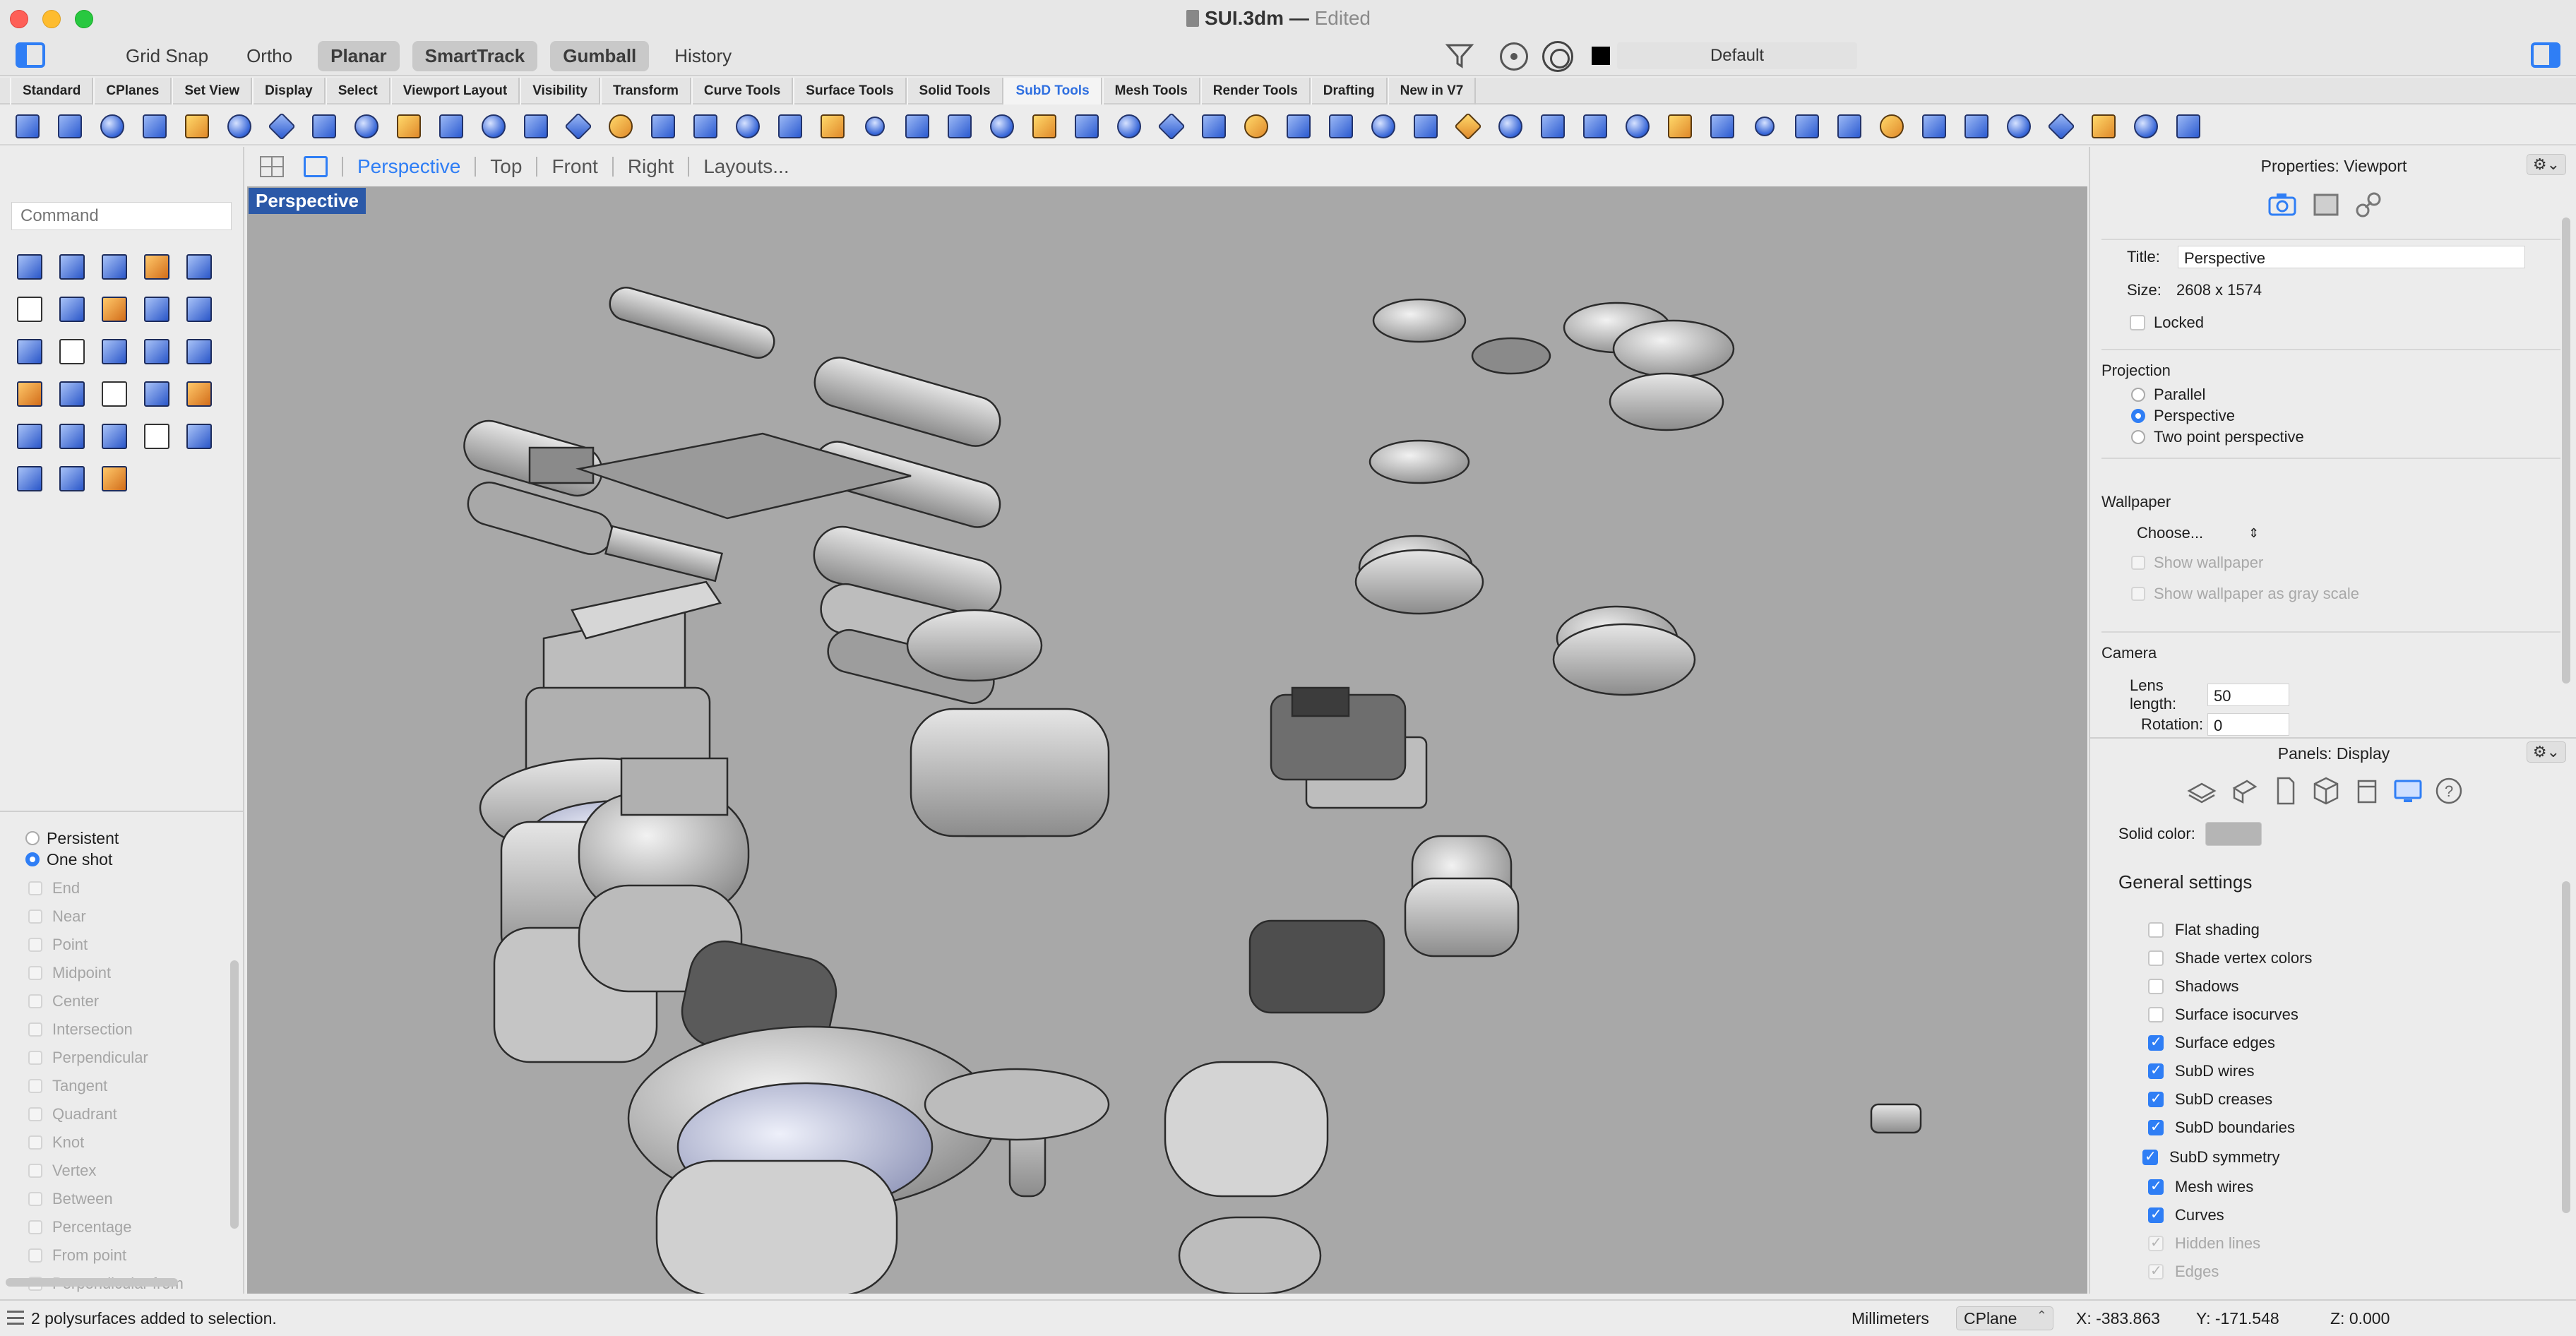 This screenshot has height=1336, width=2576. Describe the element at coordinates (1601, 56) in the screenshot. I see `layer-color-swatch` at that location.